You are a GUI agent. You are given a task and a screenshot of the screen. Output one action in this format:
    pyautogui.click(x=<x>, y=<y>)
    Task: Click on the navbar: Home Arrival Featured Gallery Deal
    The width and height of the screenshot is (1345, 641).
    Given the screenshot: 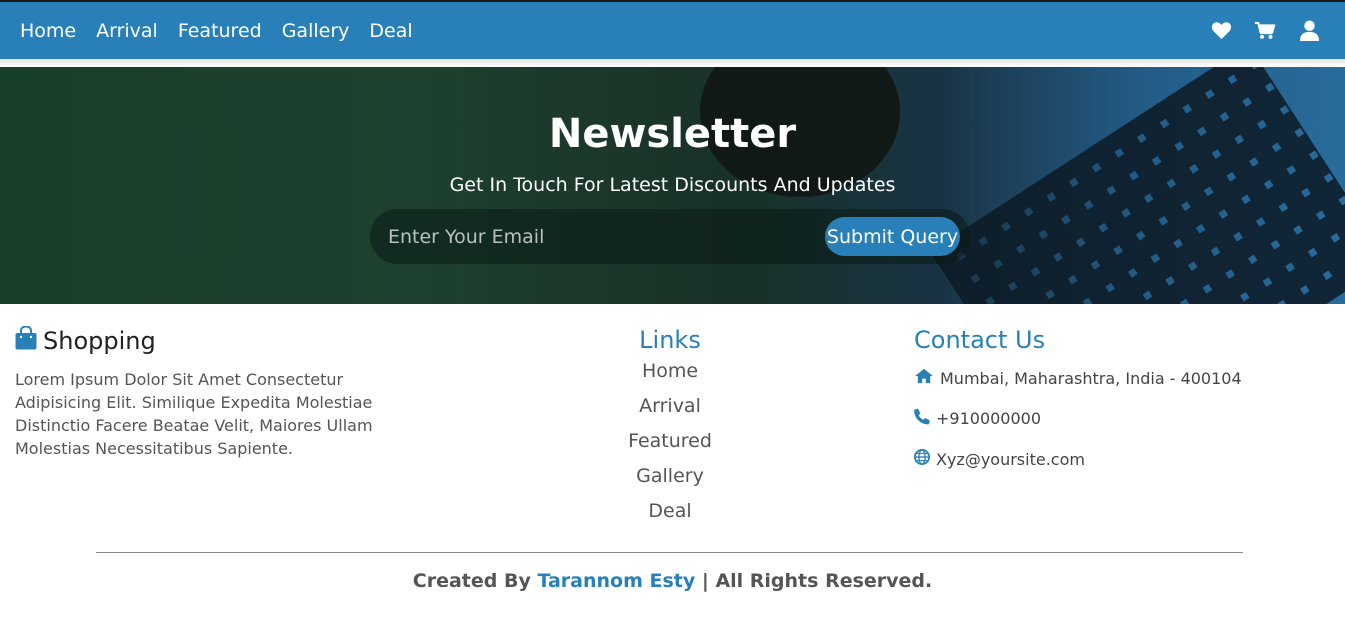 What is the action you would take?
    pyautogui.click(x=672, y=30)
    